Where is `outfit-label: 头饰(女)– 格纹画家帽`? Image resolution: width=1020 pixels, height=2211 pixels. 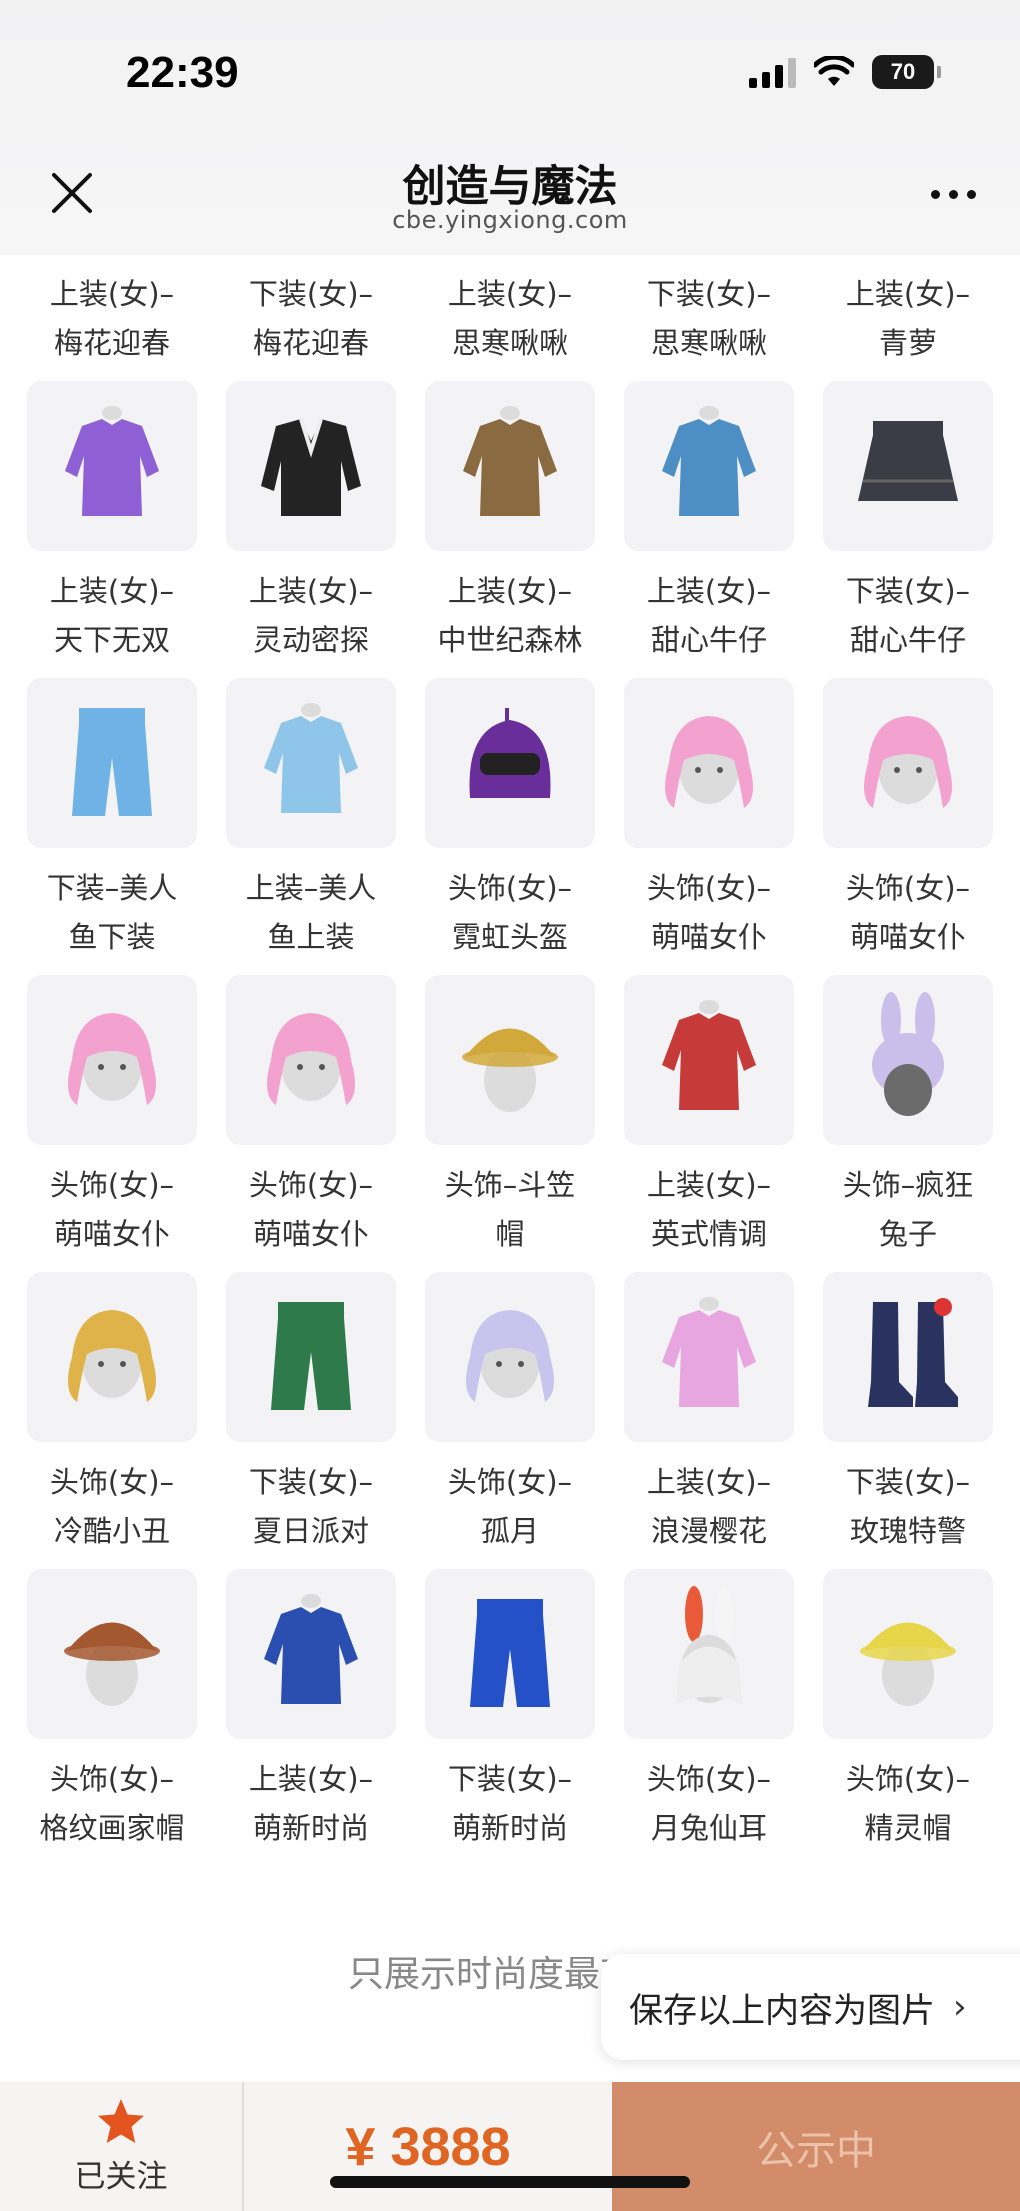 outfit-label: 头饰(女)– 格纹画家帽 is located at coordinates (112, 1804).